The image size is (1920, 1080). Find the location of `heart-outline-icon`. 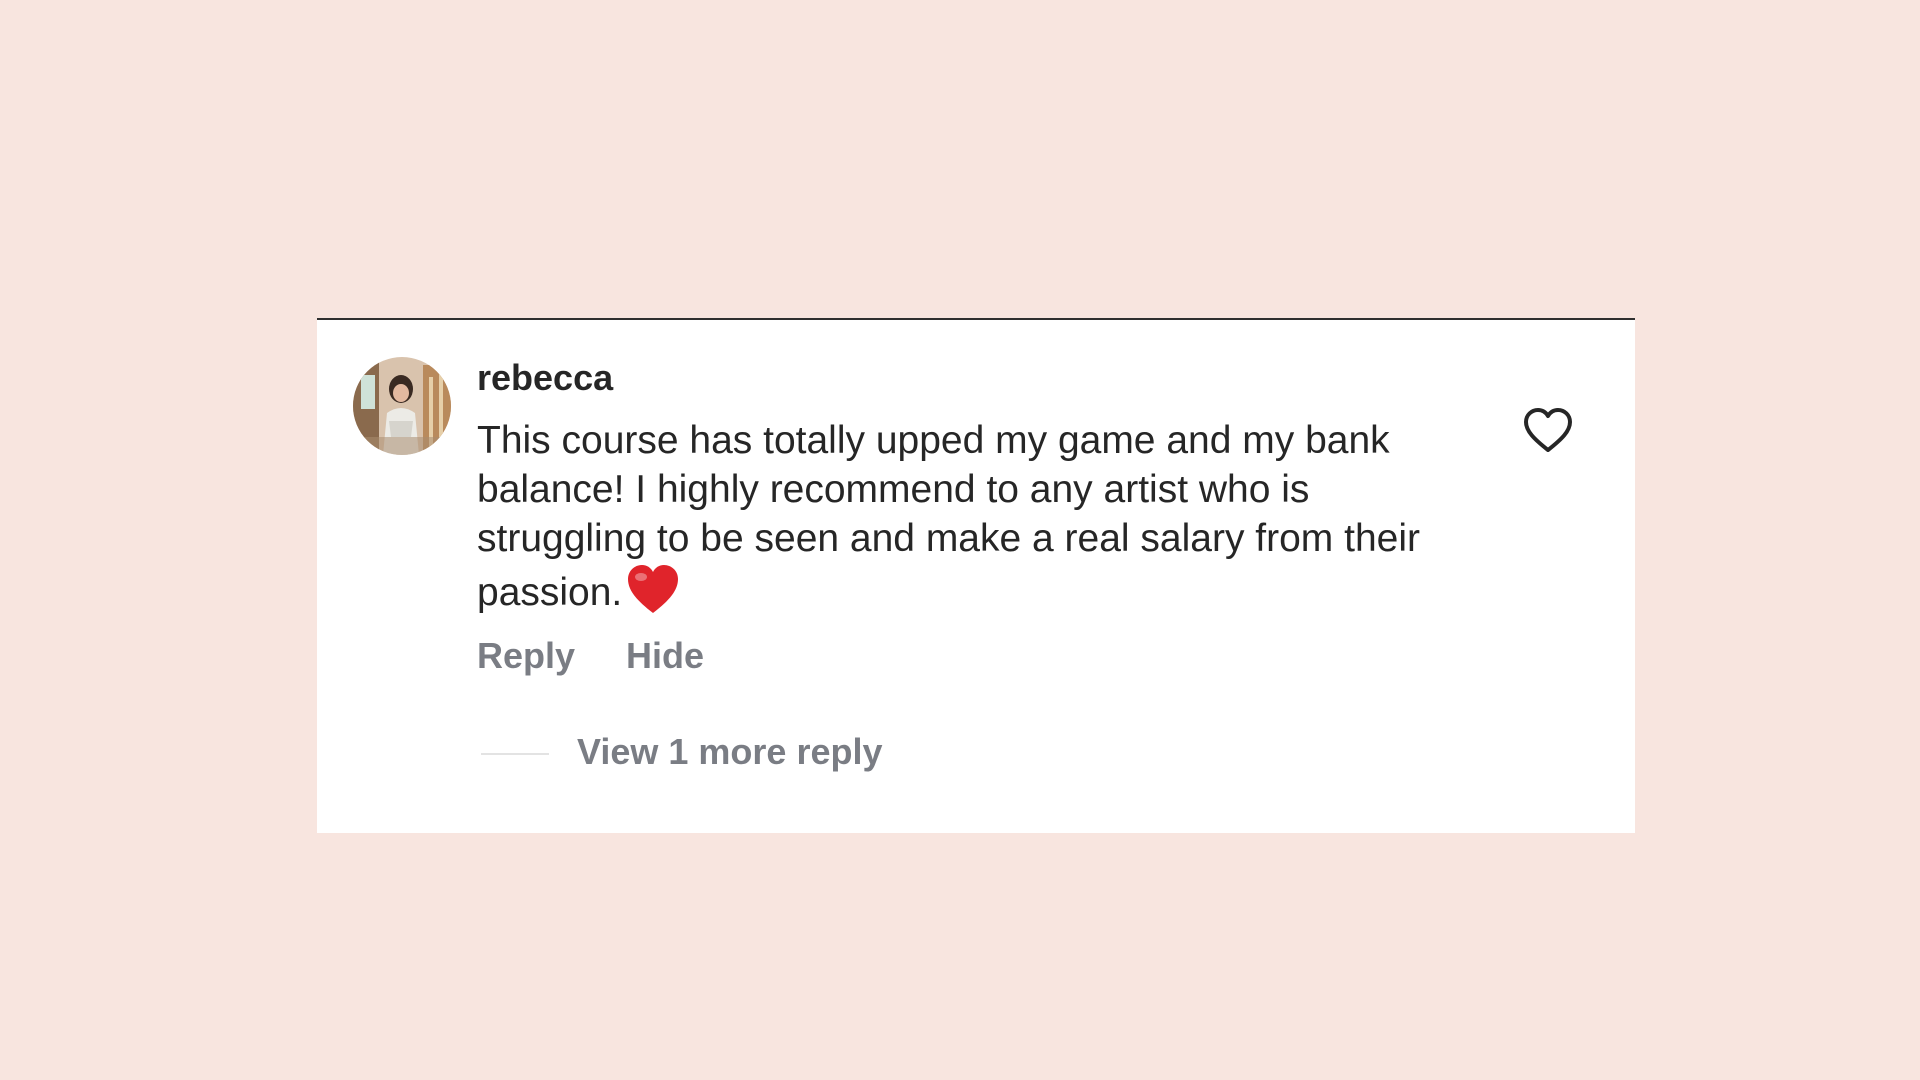

heart-outline-icon is located at coordinates (1548, 431).